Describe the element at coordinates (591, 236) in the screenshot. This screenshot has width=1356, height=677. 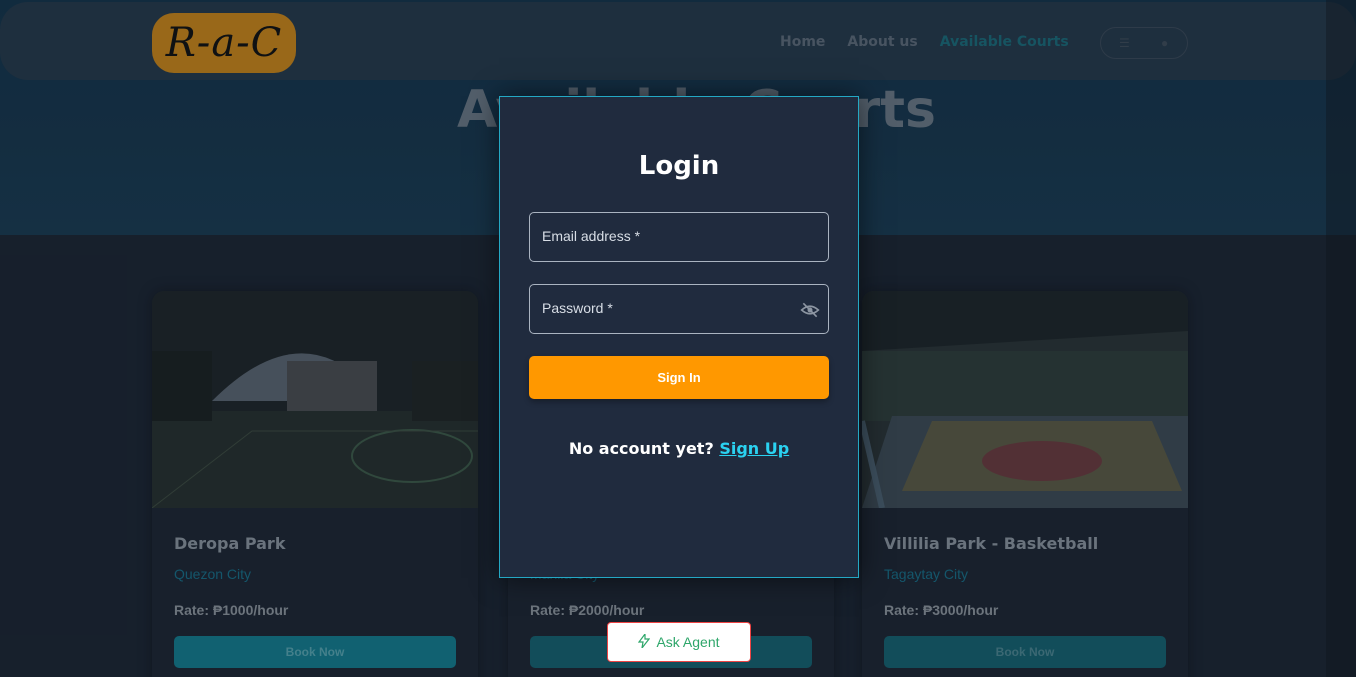
I see `email-label: Email address *` at that location.